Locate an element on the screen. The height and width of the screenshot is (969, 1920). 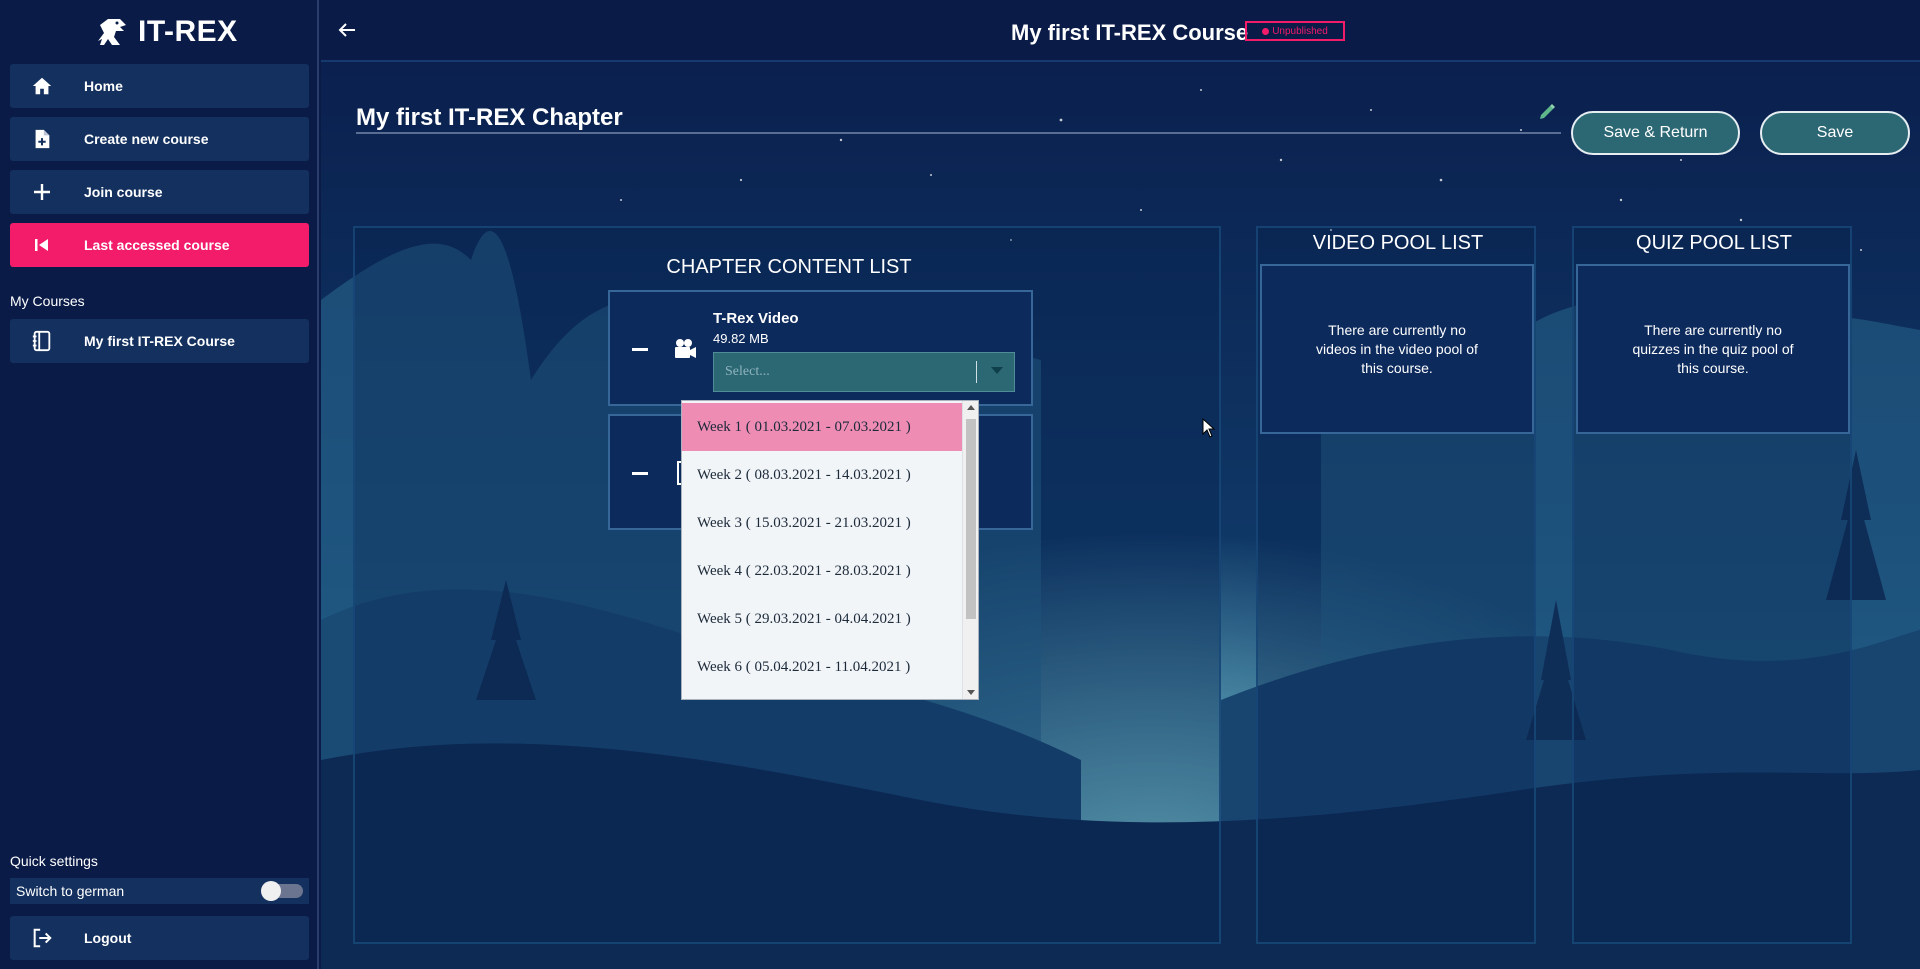
nav-last-accessed-course: Last accessed course is located at coordinates (159, 245).